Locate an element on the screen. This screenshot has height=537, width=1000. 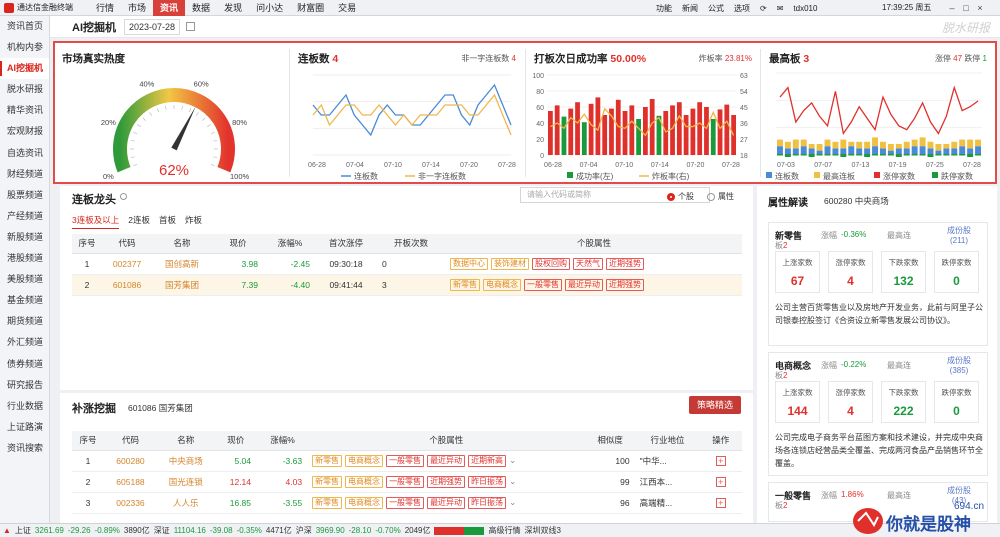
strategy-button: 策略精选 is located at coordinates (715, 405).